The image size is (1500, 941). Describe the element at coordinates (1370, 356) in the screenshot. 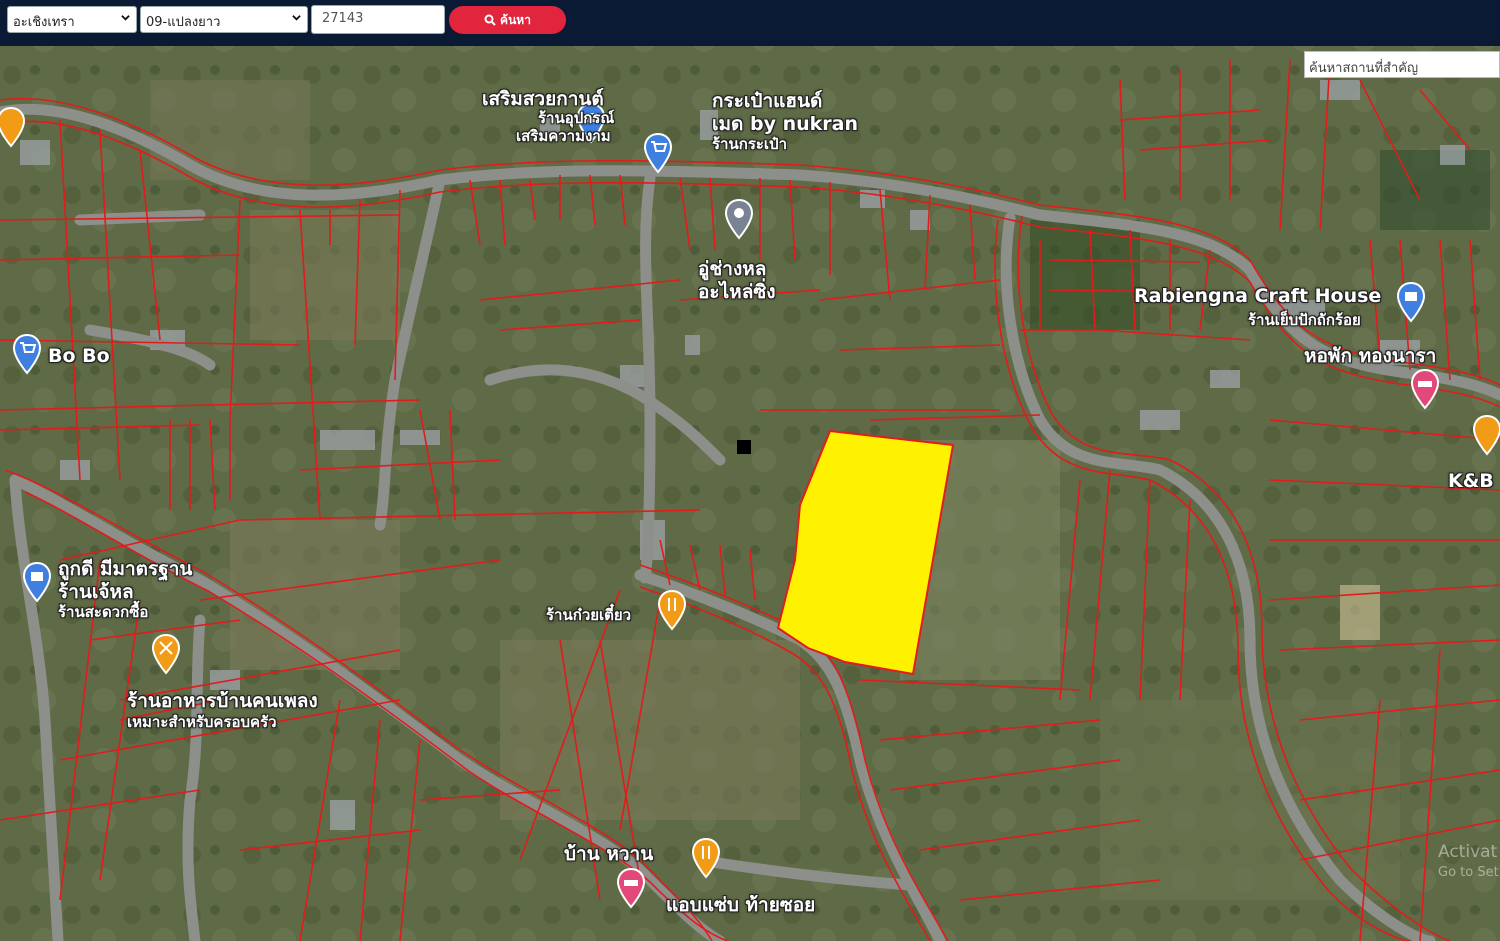

I see `poi-label: หอพัก ทองนารา` at that location.